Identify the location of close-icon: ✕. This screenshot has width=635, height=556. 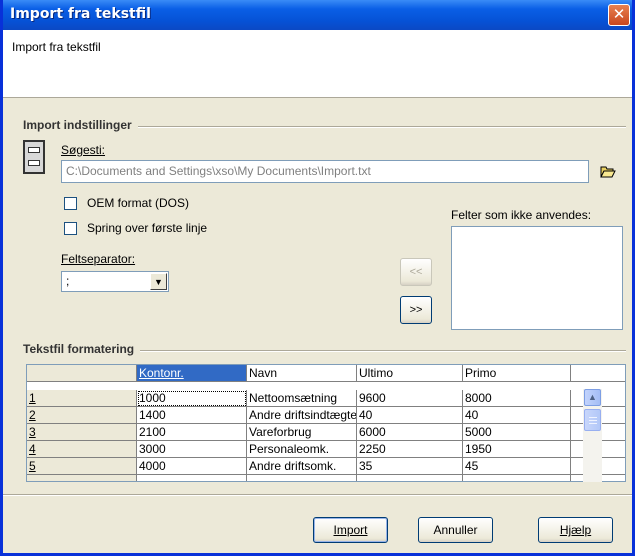
(619, 15).